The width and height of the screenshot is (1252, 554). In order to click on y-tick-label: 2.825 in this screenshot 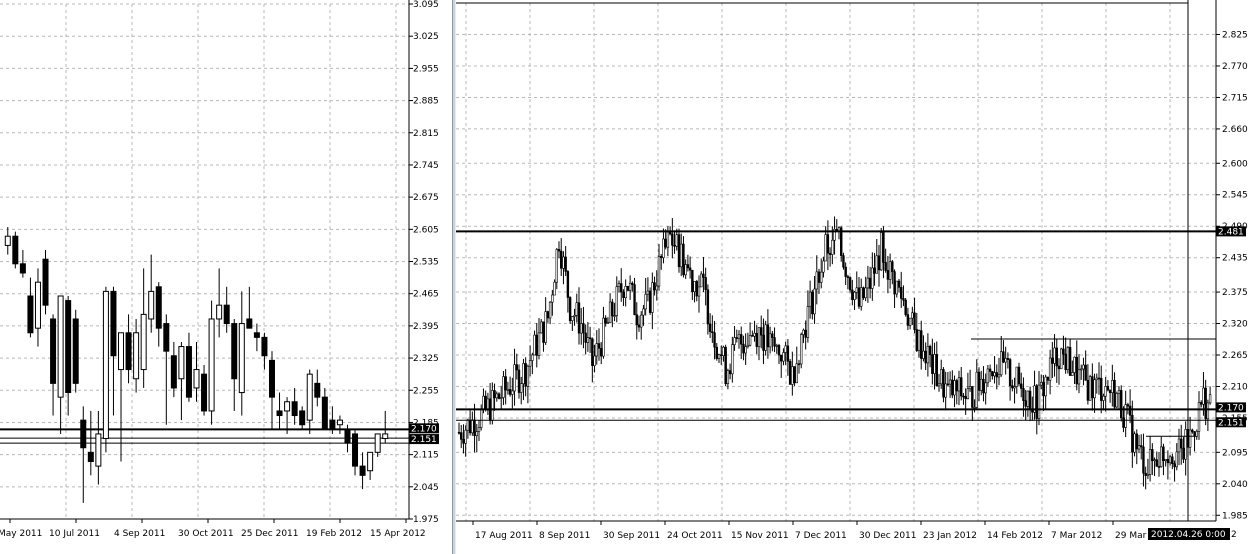, I will do `click(1235, 35)`.